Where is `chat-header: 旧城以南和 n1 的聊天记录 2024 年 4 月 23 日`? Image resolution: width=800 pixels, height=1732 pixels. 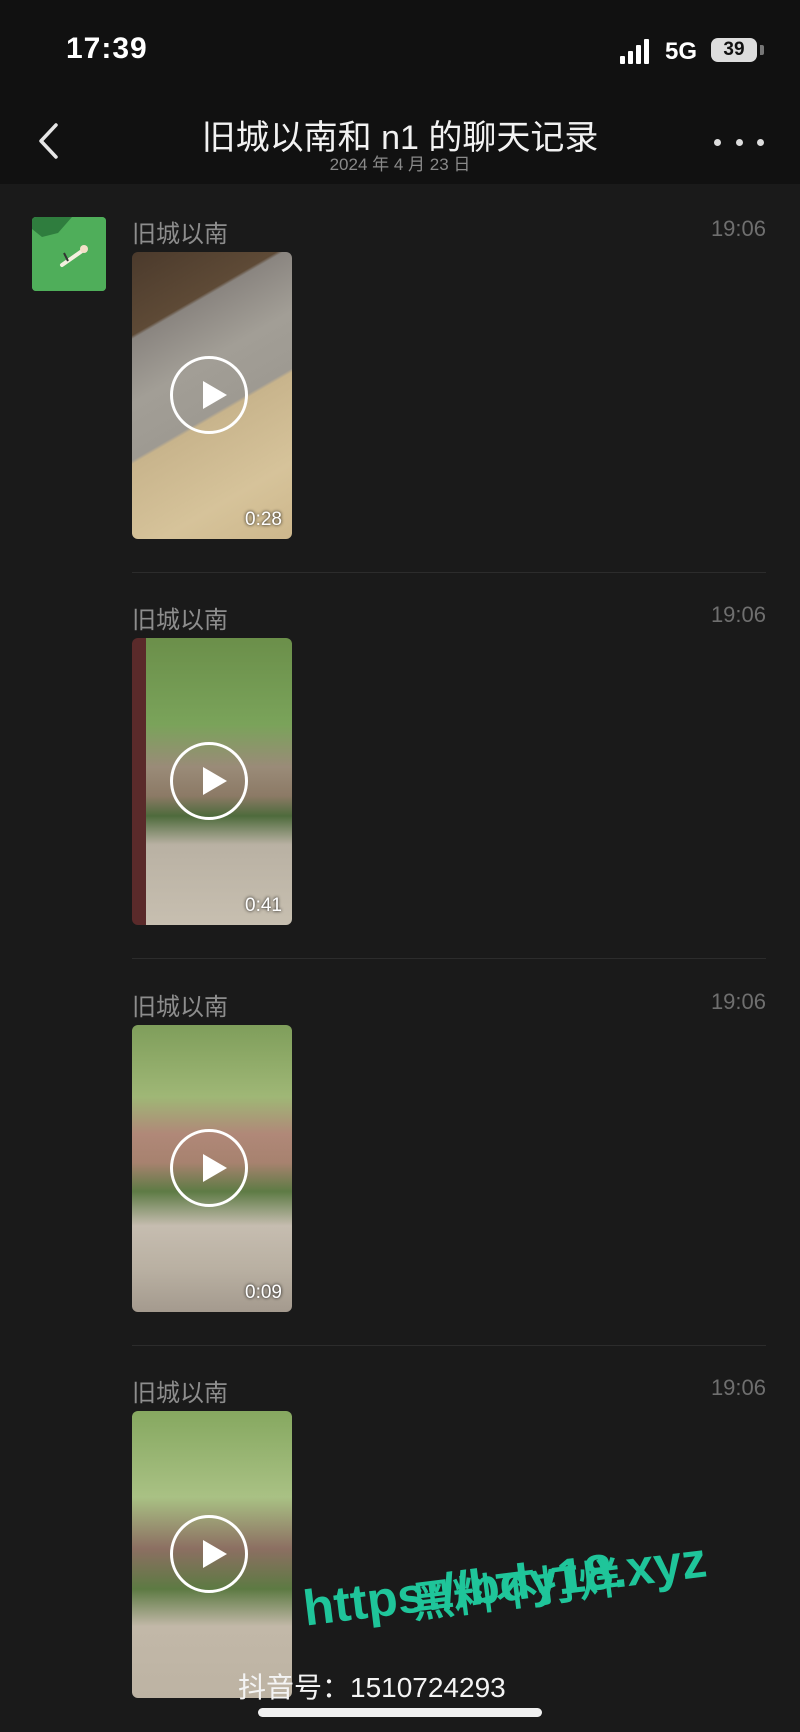
chat-header: 旧城以南和 n1 的聊天记录 2024 年 4 月 23 日 is located at coordinates (400, 142).